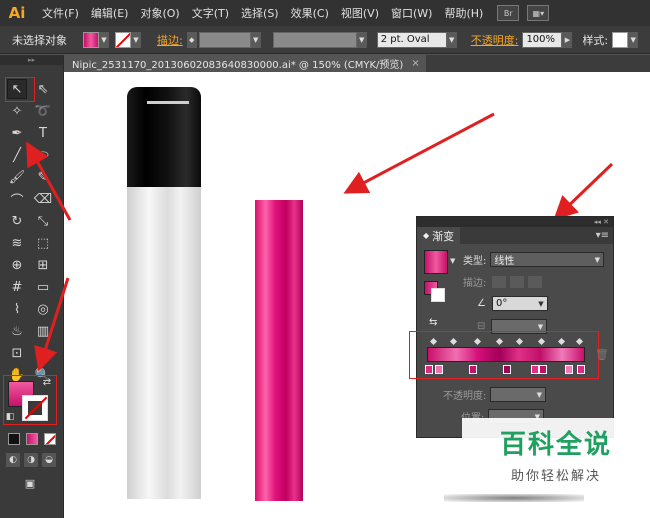 The height and width of the screenshot is (518, 650). Describe the element at coordinates (547, 259) in the screenshot. I see `gradient-type-select: 线性 ▼` at that location.